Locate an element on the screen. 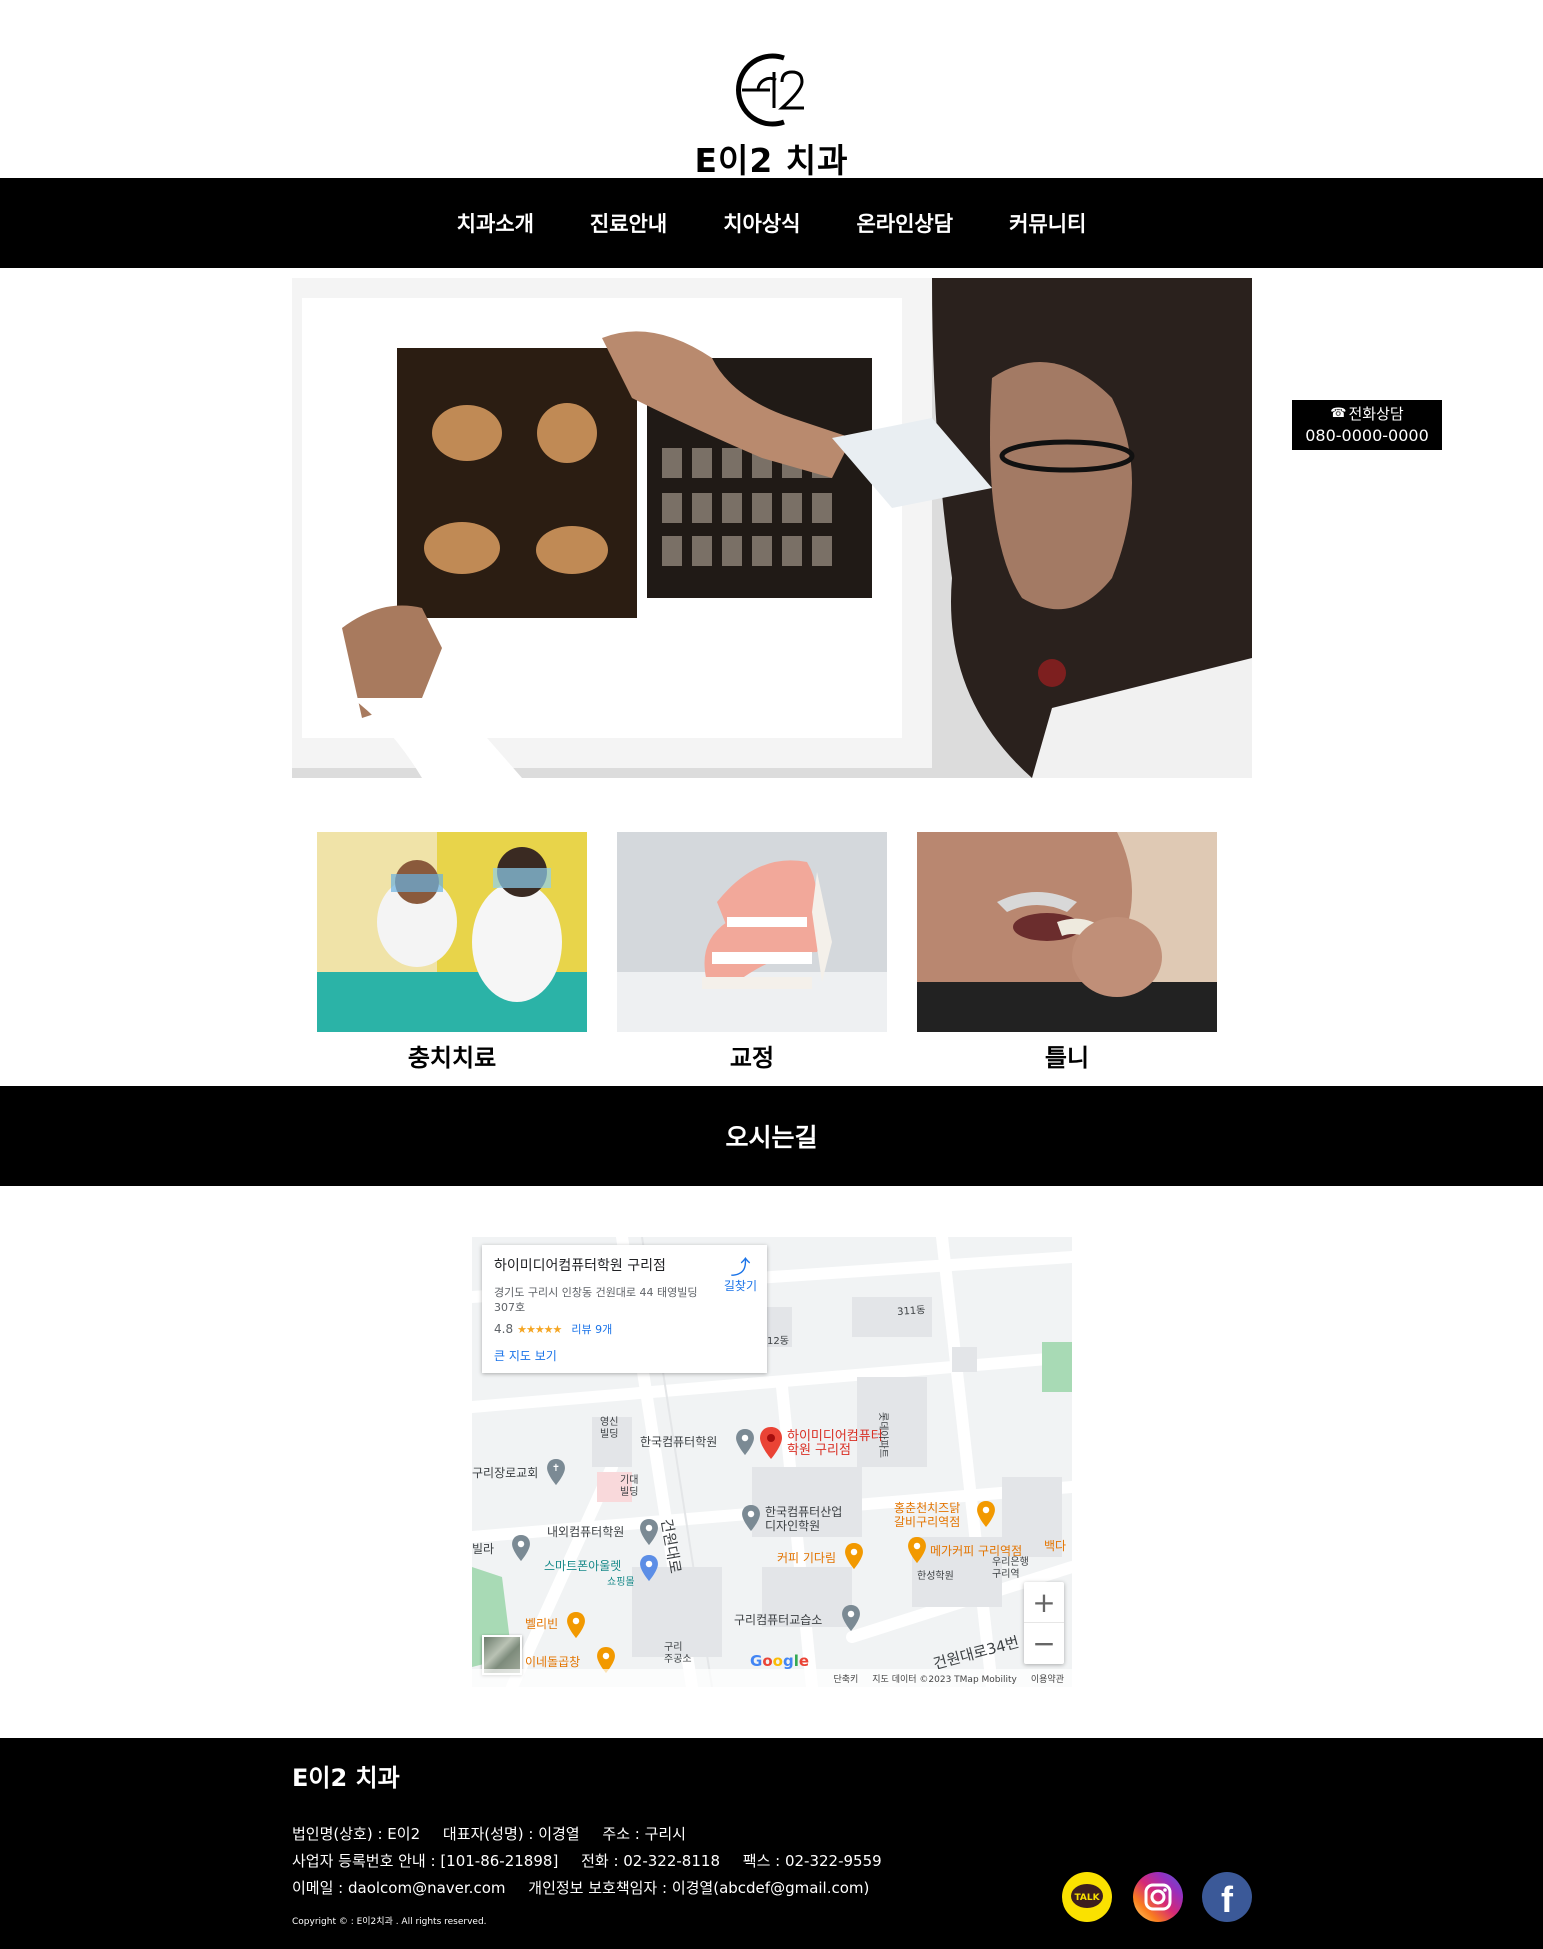 The image size is (1543, 1949). map-pin-icon is located at coordinates (771, 1443).